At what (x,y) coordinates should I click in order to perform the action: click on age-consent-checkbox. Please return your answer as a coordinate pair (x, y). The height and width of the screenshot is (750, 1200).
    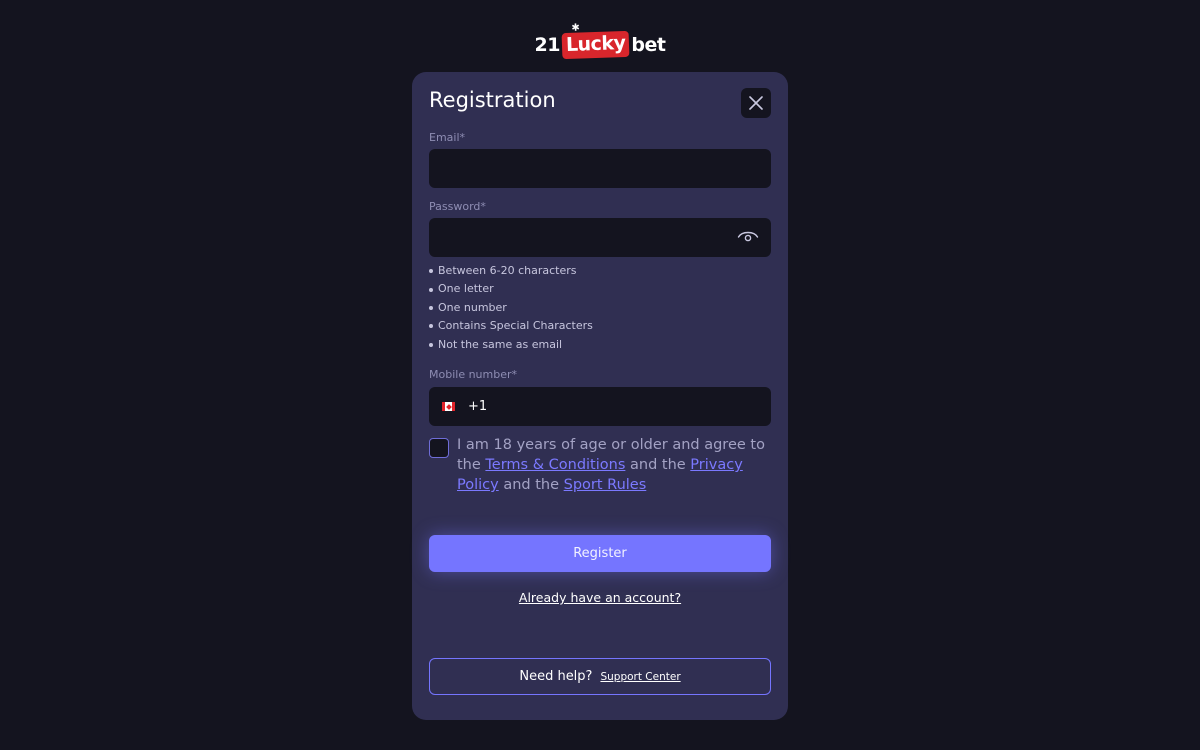
    Looking at the image, I should click on (439, 448).